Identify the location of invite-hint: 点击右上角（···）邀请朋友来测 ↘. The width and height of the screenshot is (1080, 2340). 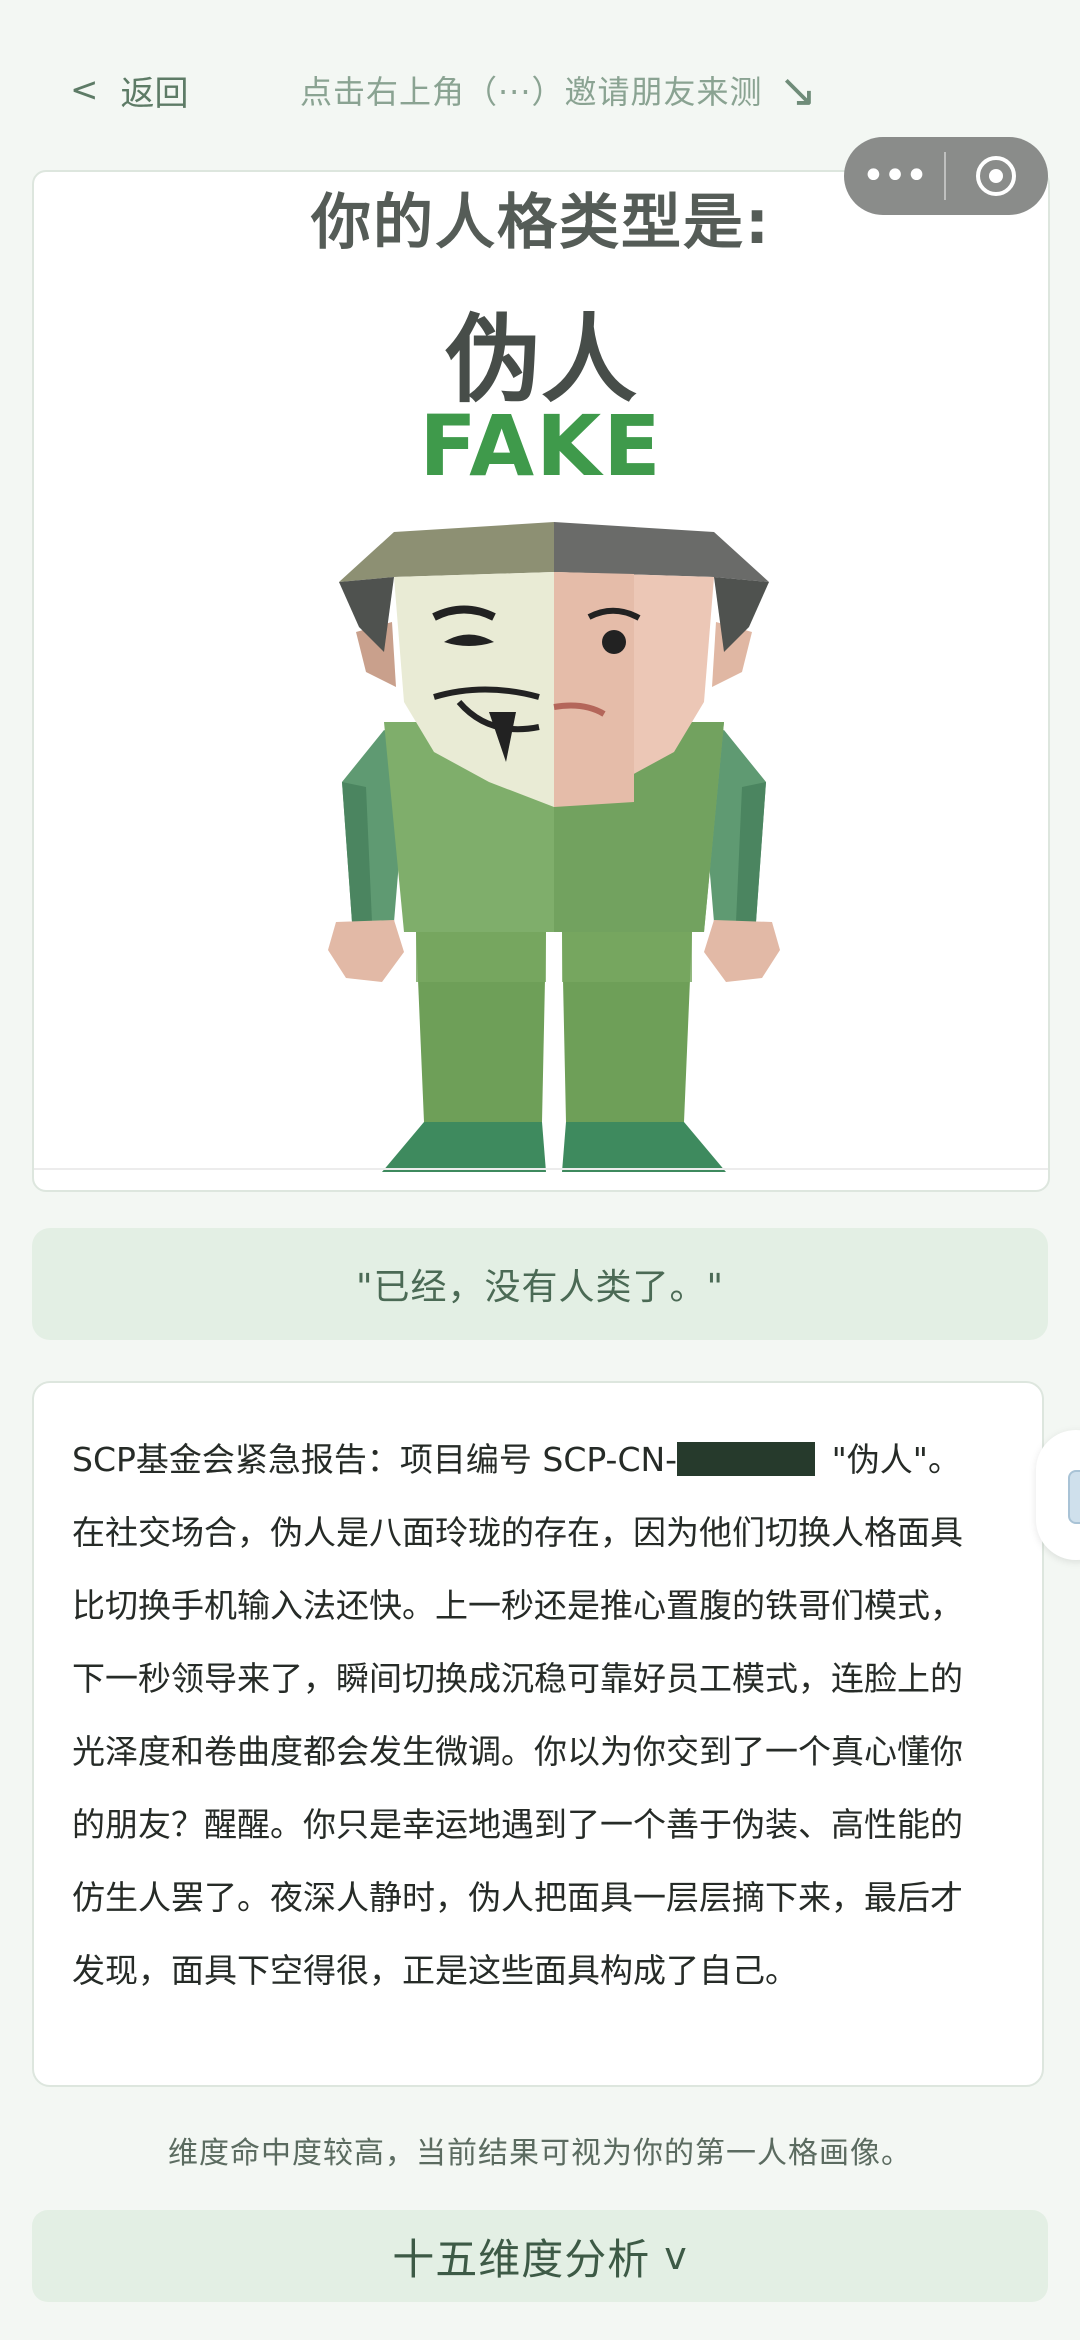
(559, 90).